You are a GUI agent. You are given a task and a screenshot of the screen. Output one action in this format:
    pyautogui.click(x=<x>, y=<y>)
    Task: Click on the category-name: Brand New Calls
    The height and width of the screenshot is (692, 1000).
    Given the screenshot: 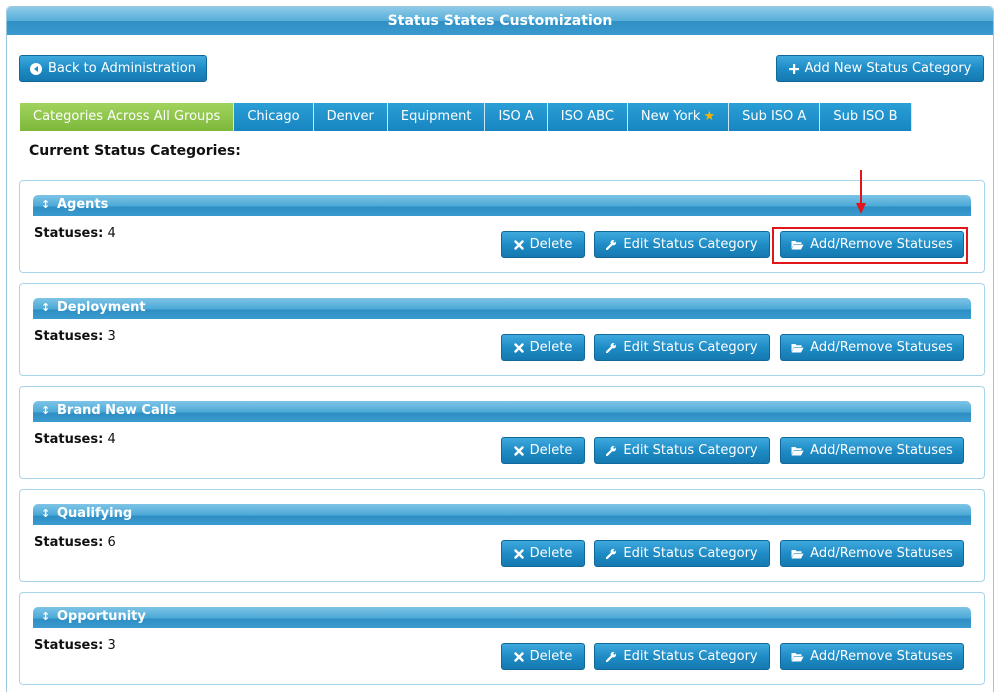 What is the action you would take?
    pyautogui.click(x=117, y=410)
    